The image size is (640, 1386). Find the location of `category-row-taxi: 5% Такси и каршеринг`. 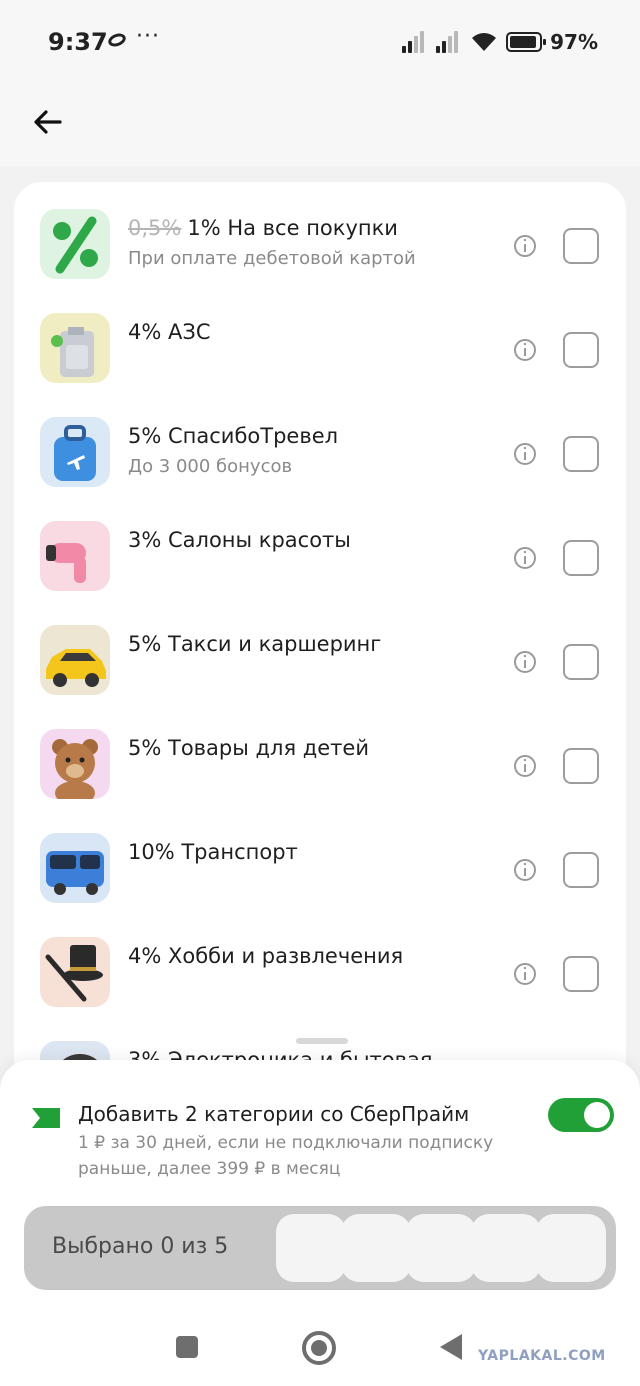

category-row-taxi: 5% Такси и каршеринг is located at coordinates (320, 650).